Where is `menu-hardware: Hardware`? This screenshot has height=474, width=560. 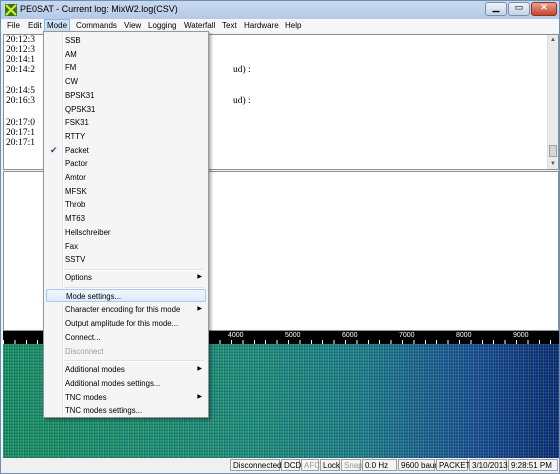 menu-hardware: Hardware is located at coordinates (261, 26).